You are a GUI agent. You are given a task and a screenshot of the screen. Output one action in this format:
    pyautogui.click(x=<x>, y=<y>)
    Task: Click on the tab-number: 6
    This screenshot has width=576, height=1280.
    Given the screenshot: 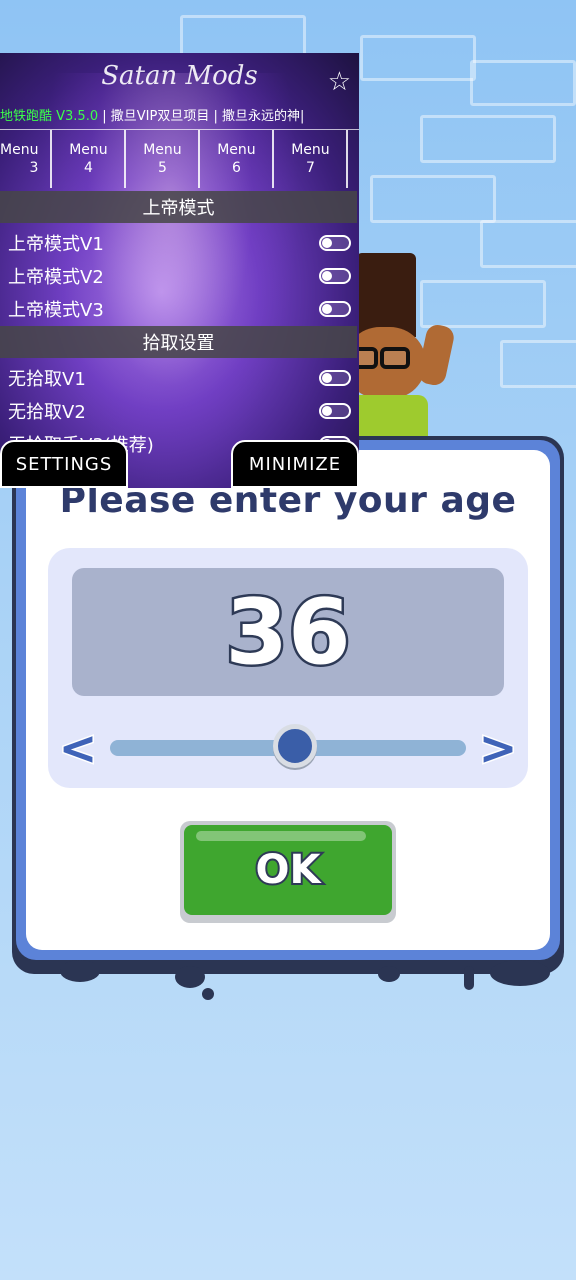 What is the action you would take?
    pyautogui.click(x=236, y=168)
    